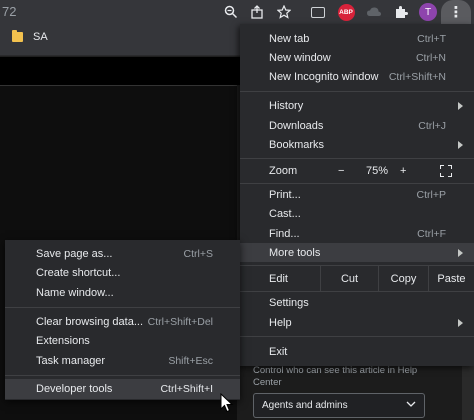 The width and height of the screenshot is (474, 420). What do you see at coordinates (341, 170) in the screenshot?
I see `zoom-out-button: −` at bounding box center [341, 170].